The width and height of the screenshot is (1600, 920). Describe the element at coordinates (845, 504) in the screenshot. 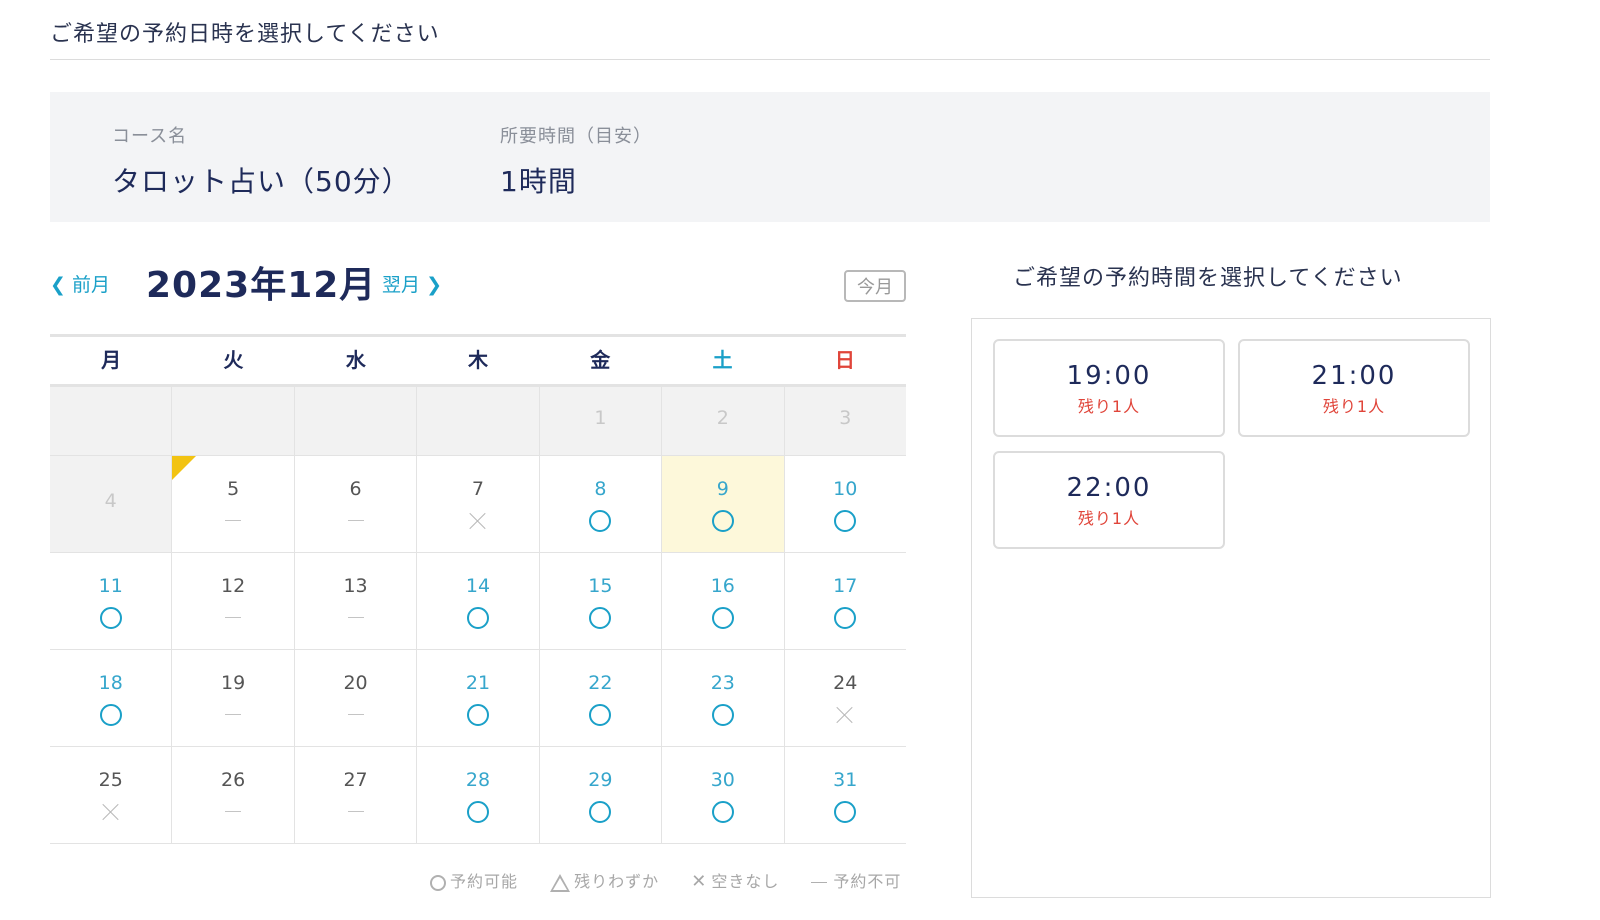

I see `calendar-day-cell: 10` at that location.